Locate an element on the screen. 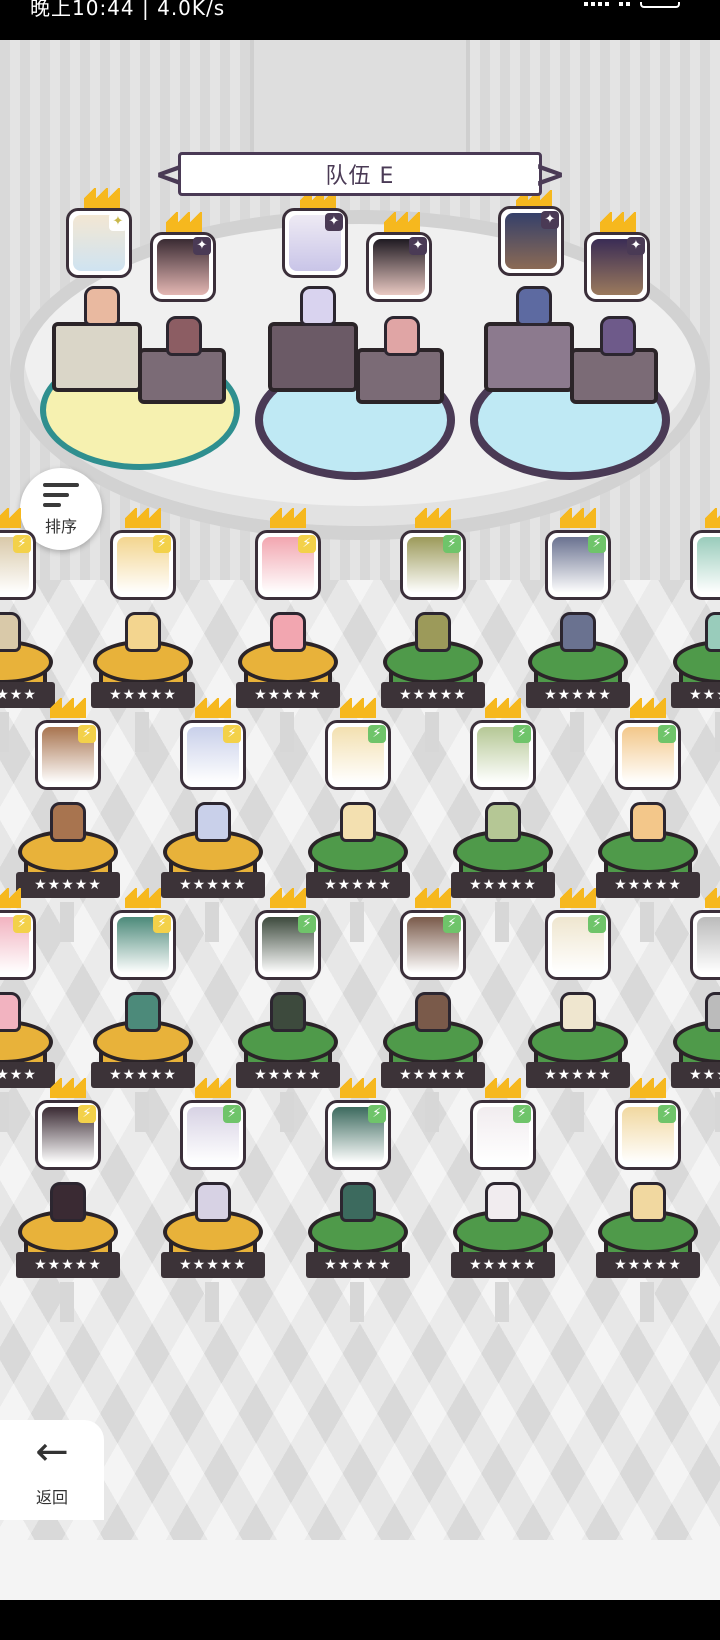 The width and height of the screenshot is (720, 1640). system-nav-bar is located at coordinates (360, 1620).